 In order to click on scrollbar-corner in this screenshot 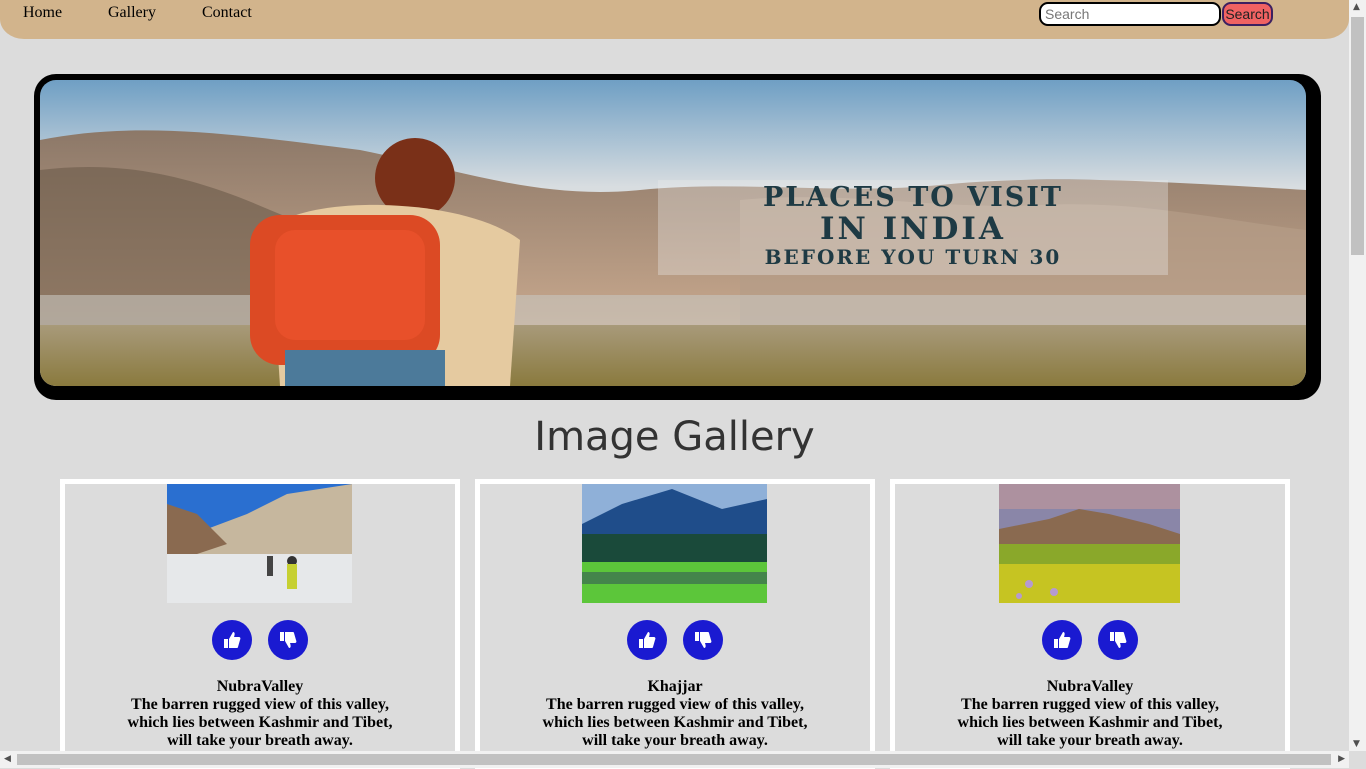, I will do `click(1357, 759)`.